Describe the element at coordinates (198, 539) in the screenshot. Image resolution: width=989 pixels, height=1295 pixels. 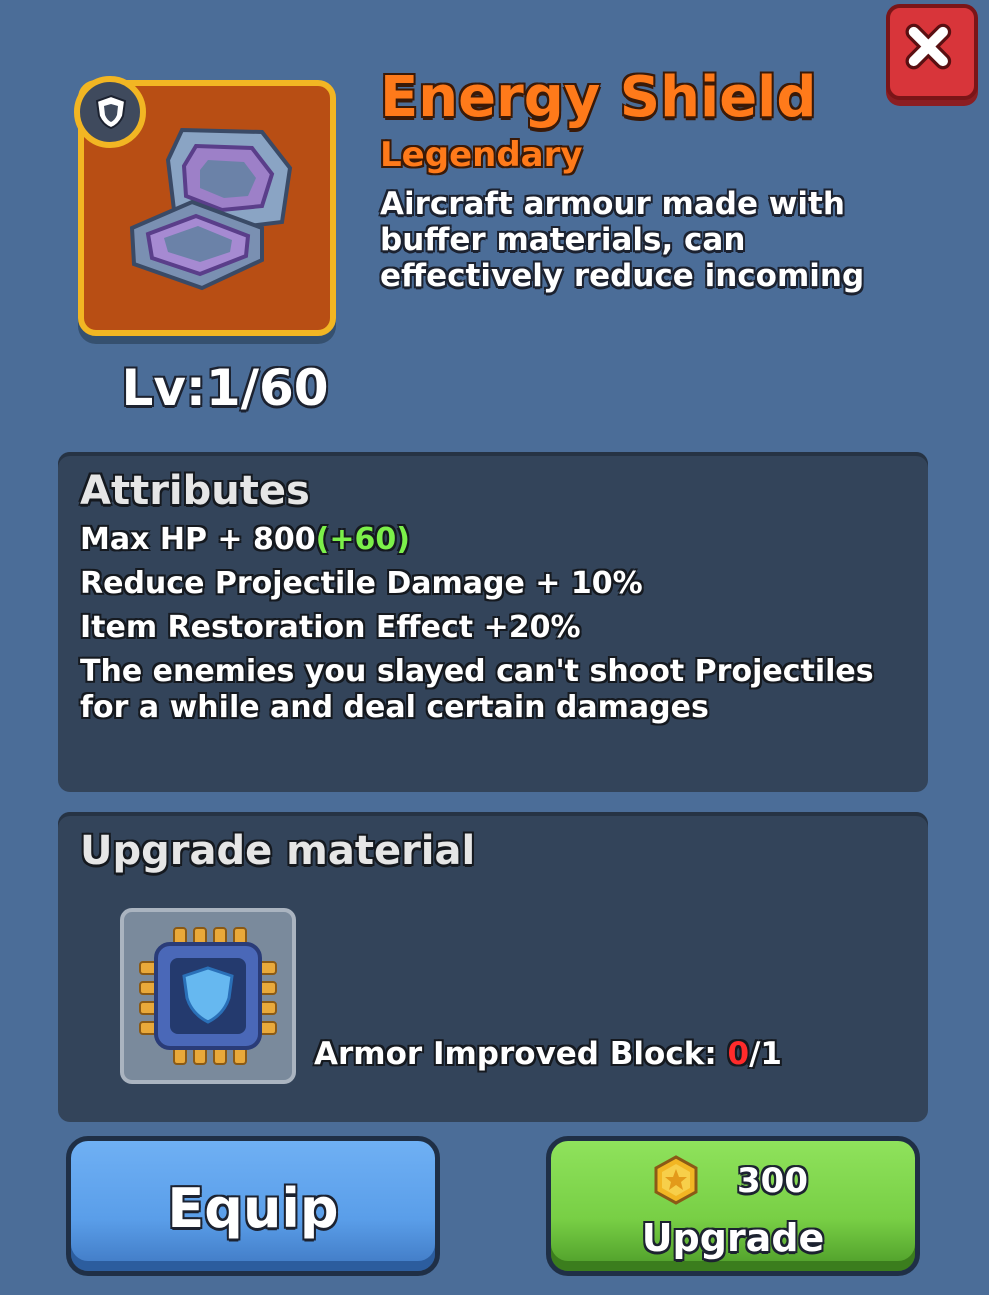
I see `attribute-hp-base: Max HP + 800` at that location.